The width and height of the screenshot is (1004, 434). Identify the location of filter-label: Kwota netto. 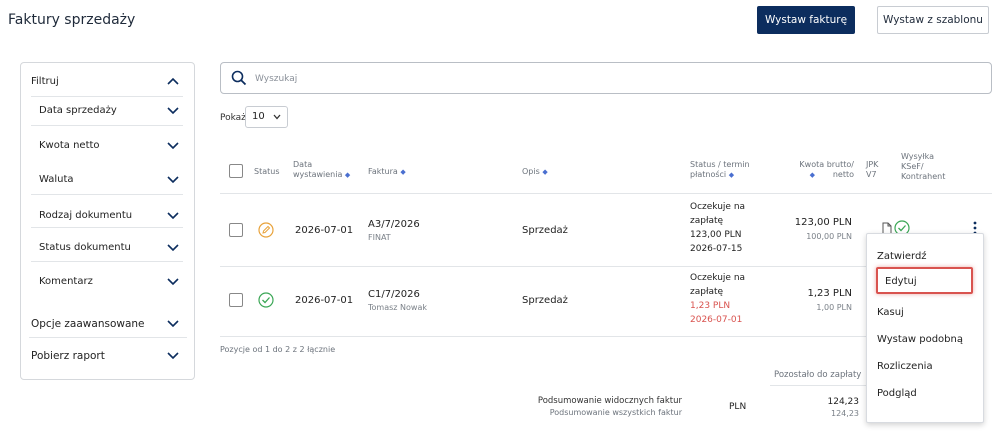
(69, 145).